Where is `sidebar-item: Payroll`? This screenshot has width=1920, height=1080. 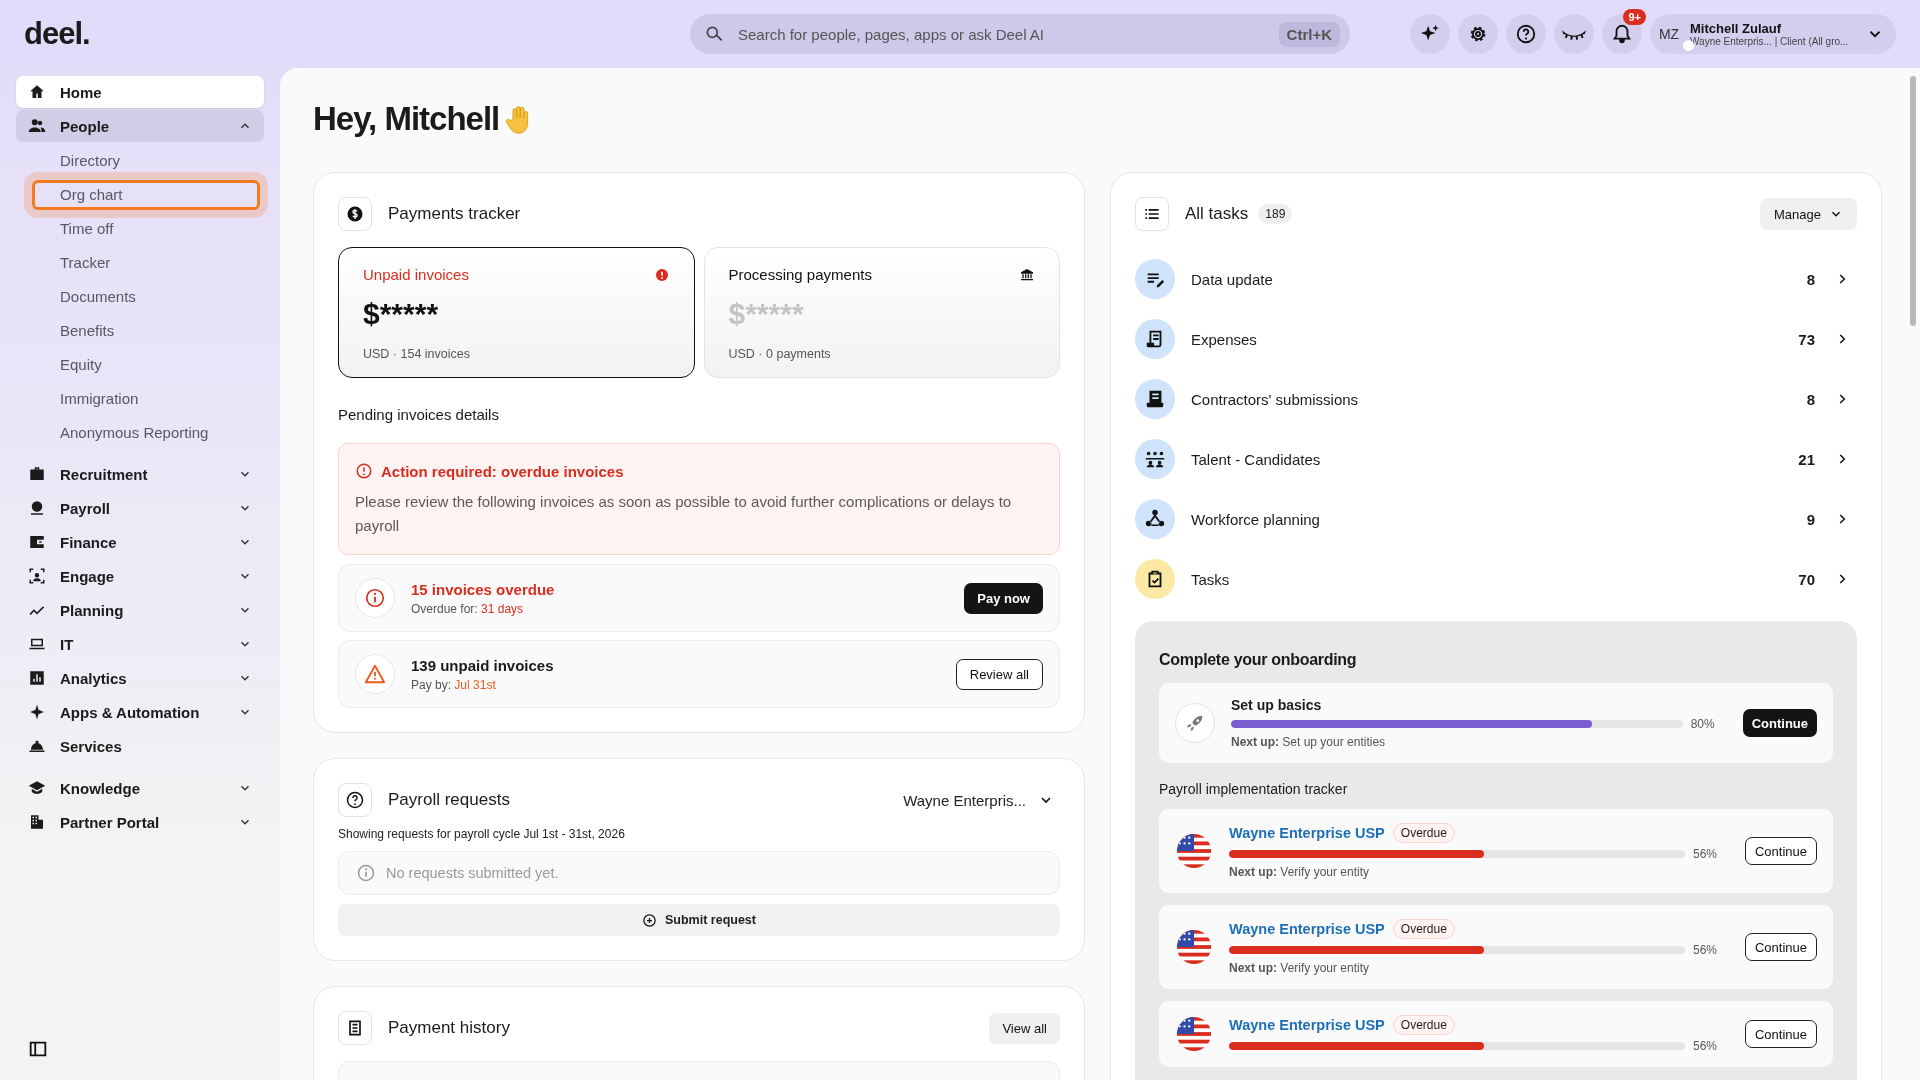 sidebar-item: Payroll is located at coordinates (140, 508).